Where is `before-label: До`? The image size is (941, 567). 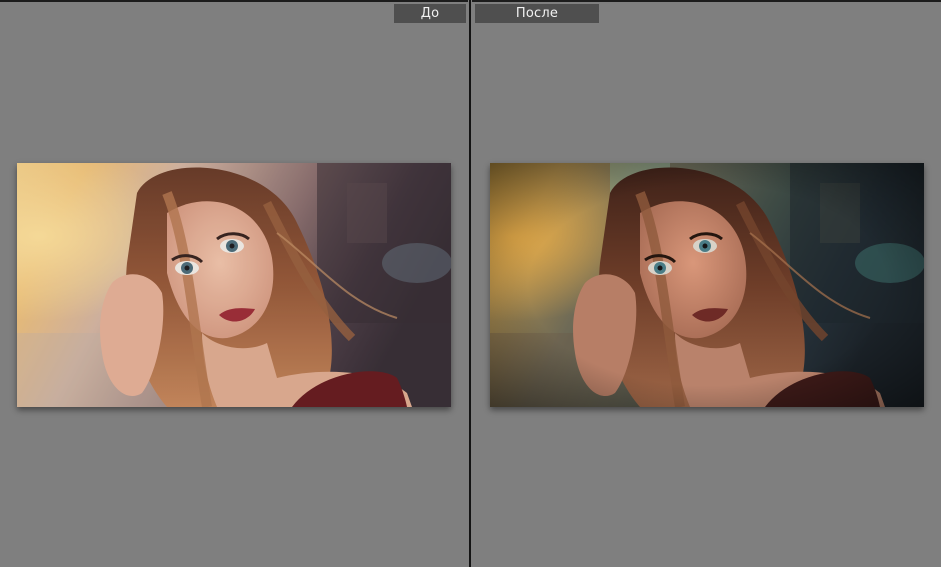
before-label: До is located at coordinates (430, 13).